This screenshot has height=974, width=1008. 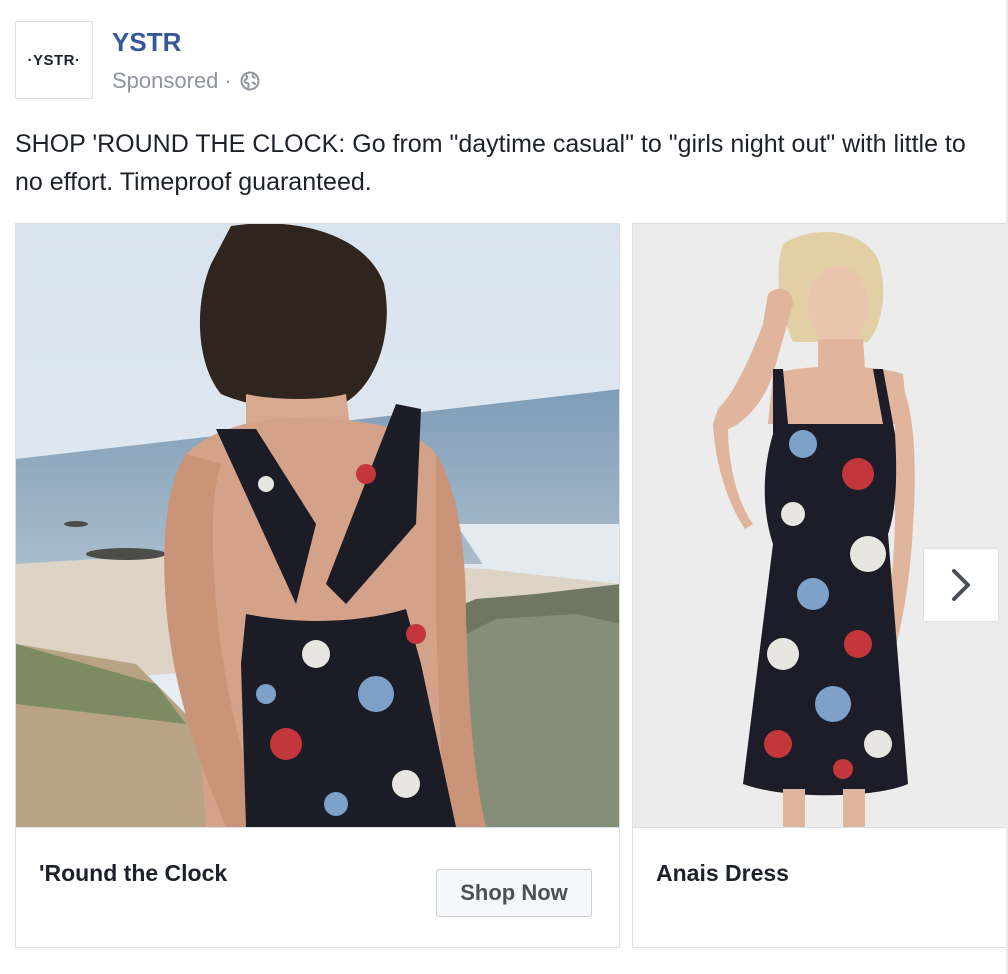 I want to click on carousel-next-button, so click(x=961, y=585).